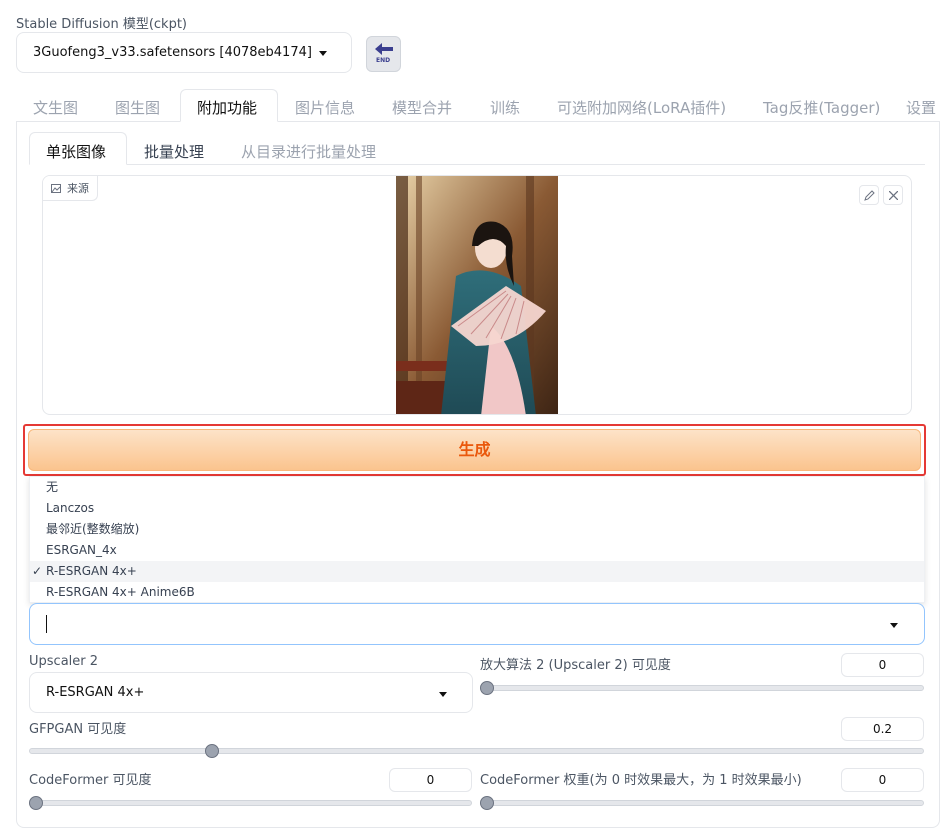 This screenshot has width=940, height=835. I want to click on generate-label: 生成, so click(474, 449).